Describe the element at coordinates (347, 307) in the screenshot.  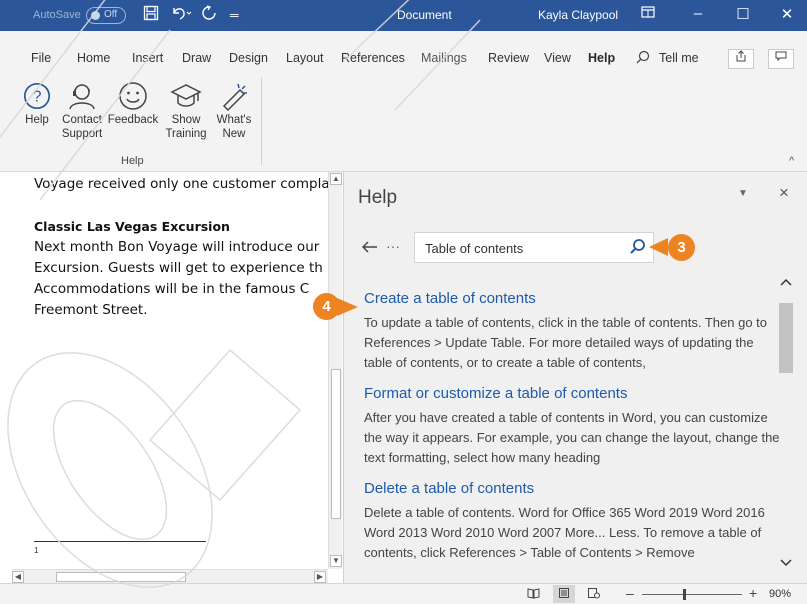
I see `callout-4-pointer` at that location.